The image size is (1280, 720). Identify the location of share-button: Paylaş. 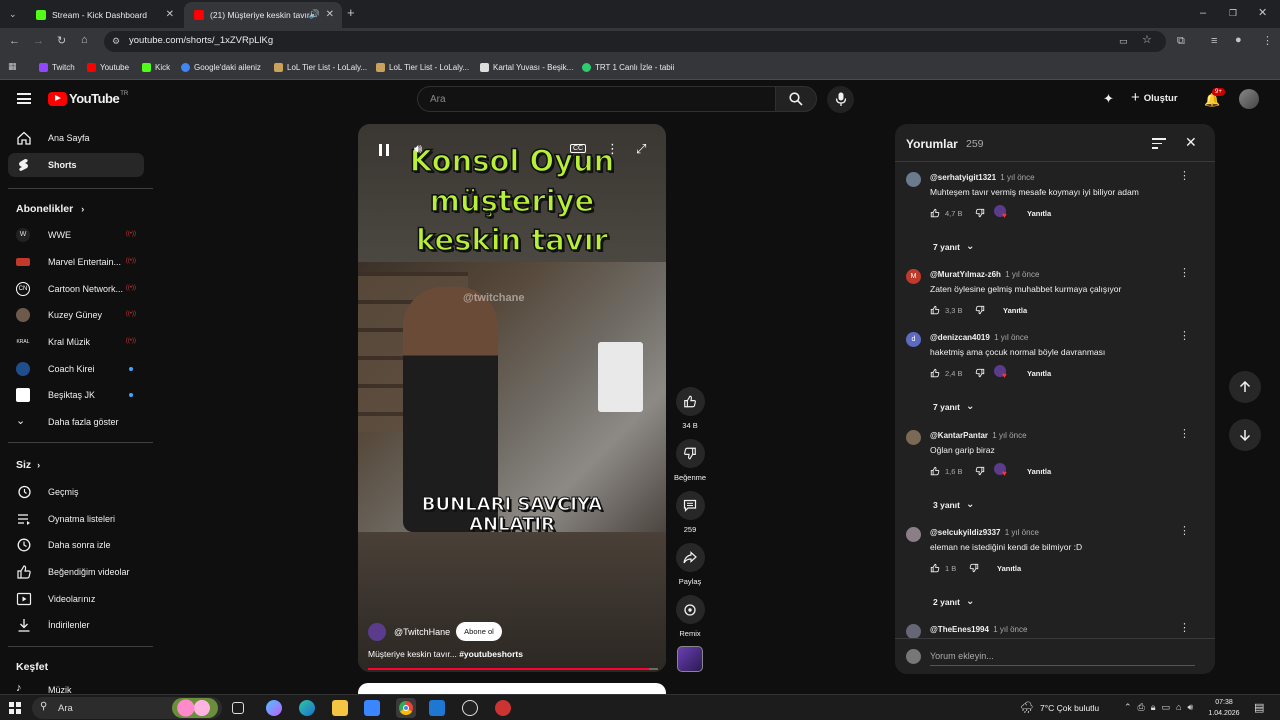
(690, 564).